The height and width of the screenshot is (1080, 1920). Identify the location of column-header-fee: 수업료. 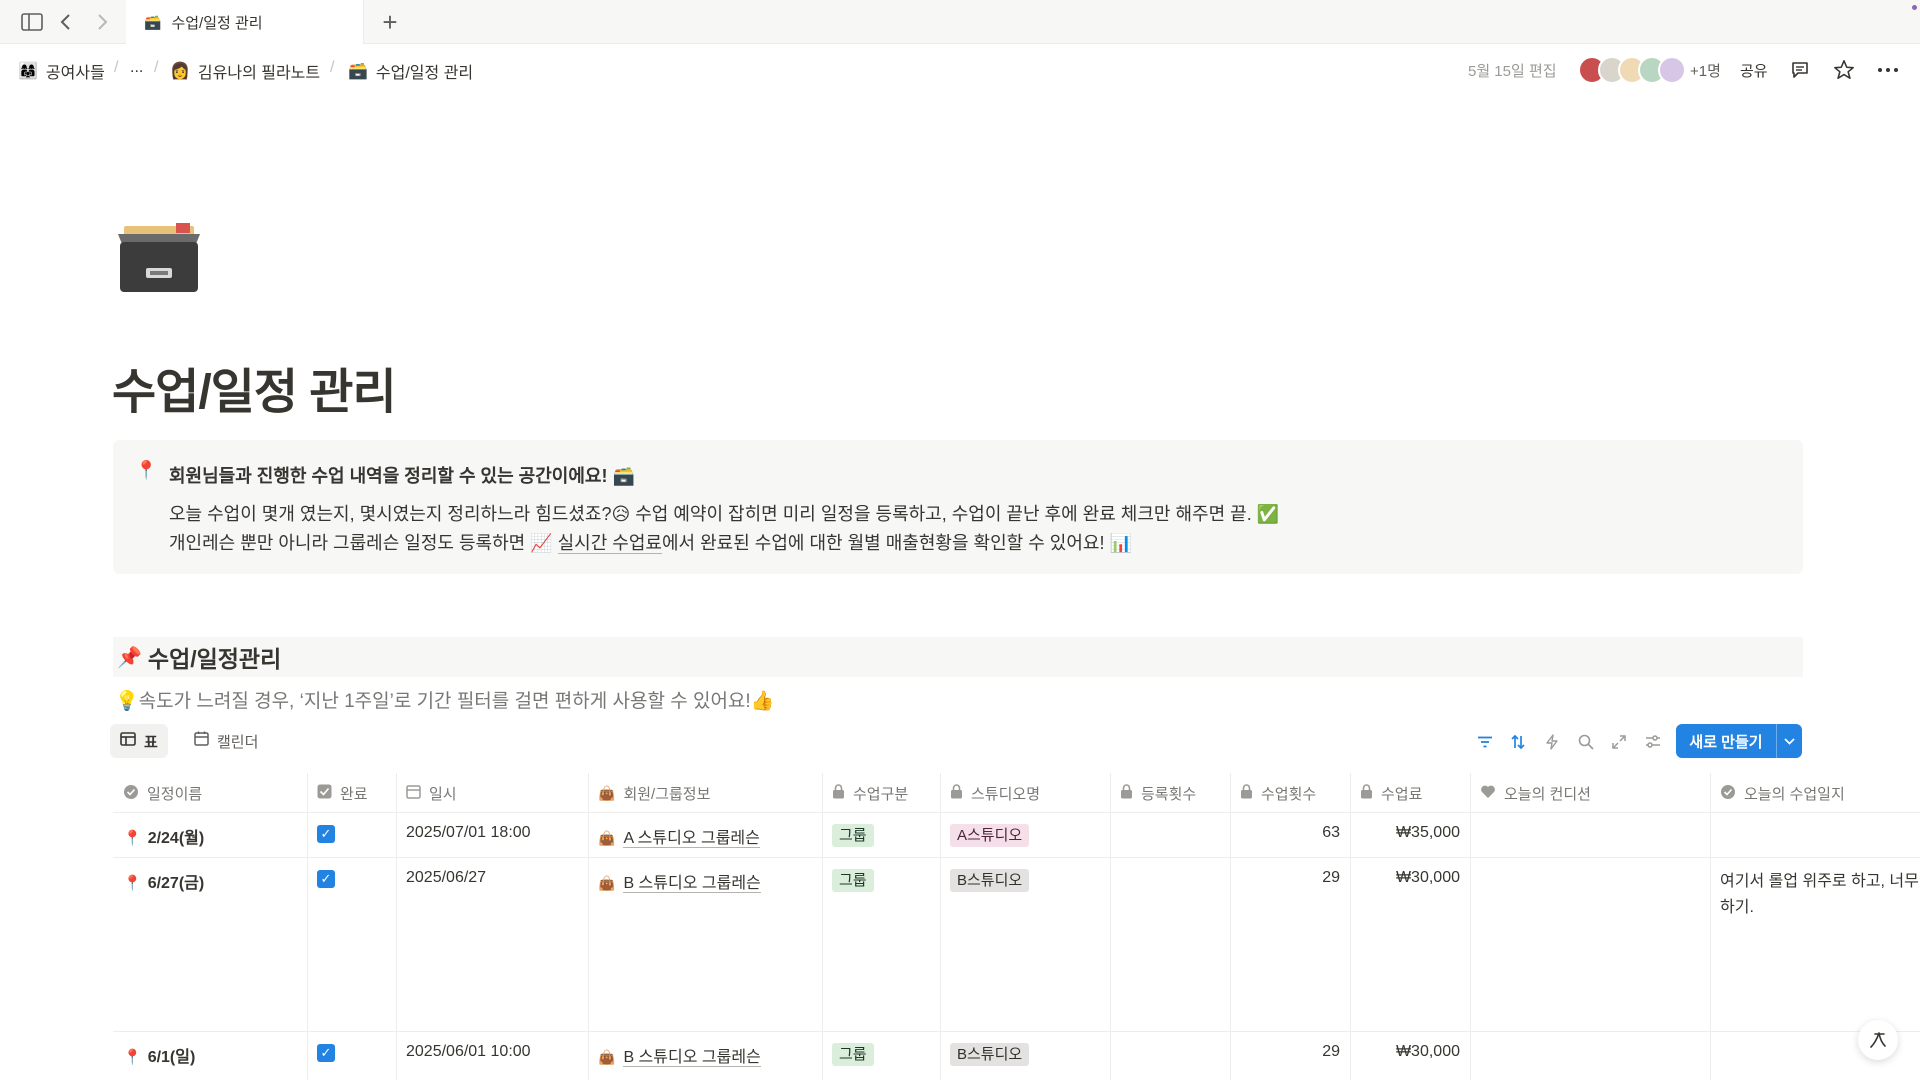
(1386, 793).